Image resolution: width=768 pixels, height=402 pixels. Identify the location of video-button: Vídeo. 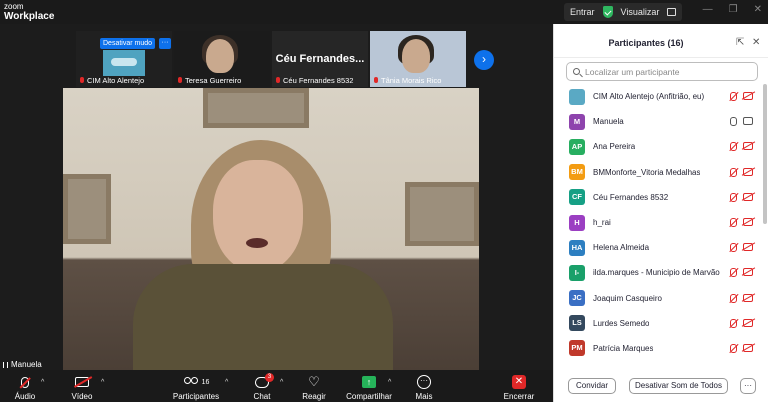
(82, 385).